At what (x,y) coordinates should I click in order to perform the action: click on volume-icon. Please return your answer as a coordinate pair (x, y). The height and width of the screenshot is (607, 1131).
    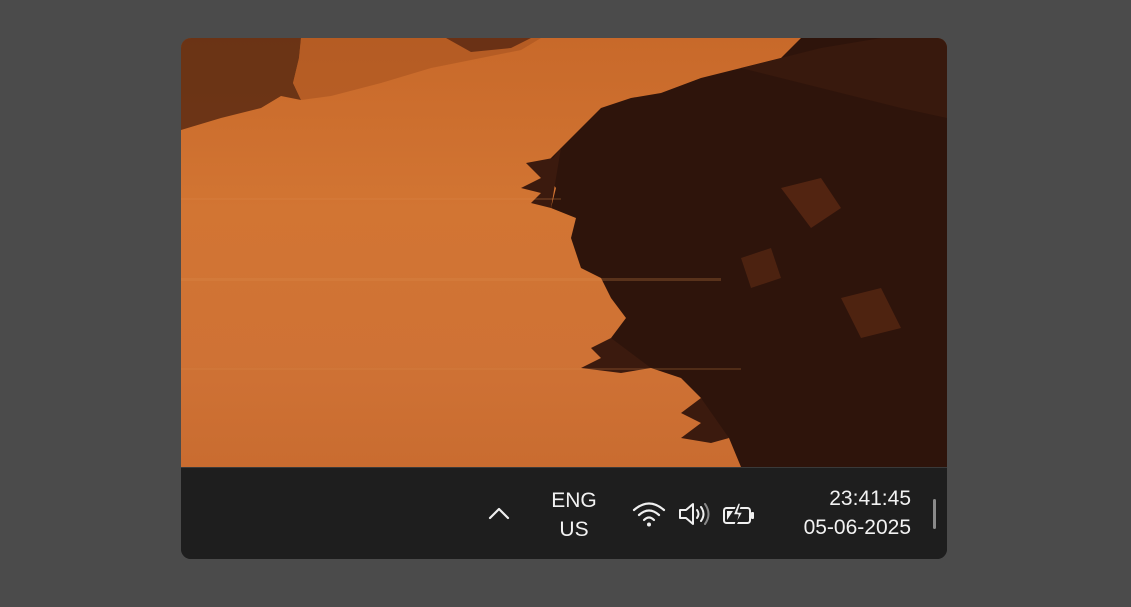
    Looking at the image, I should click on (694, 514).